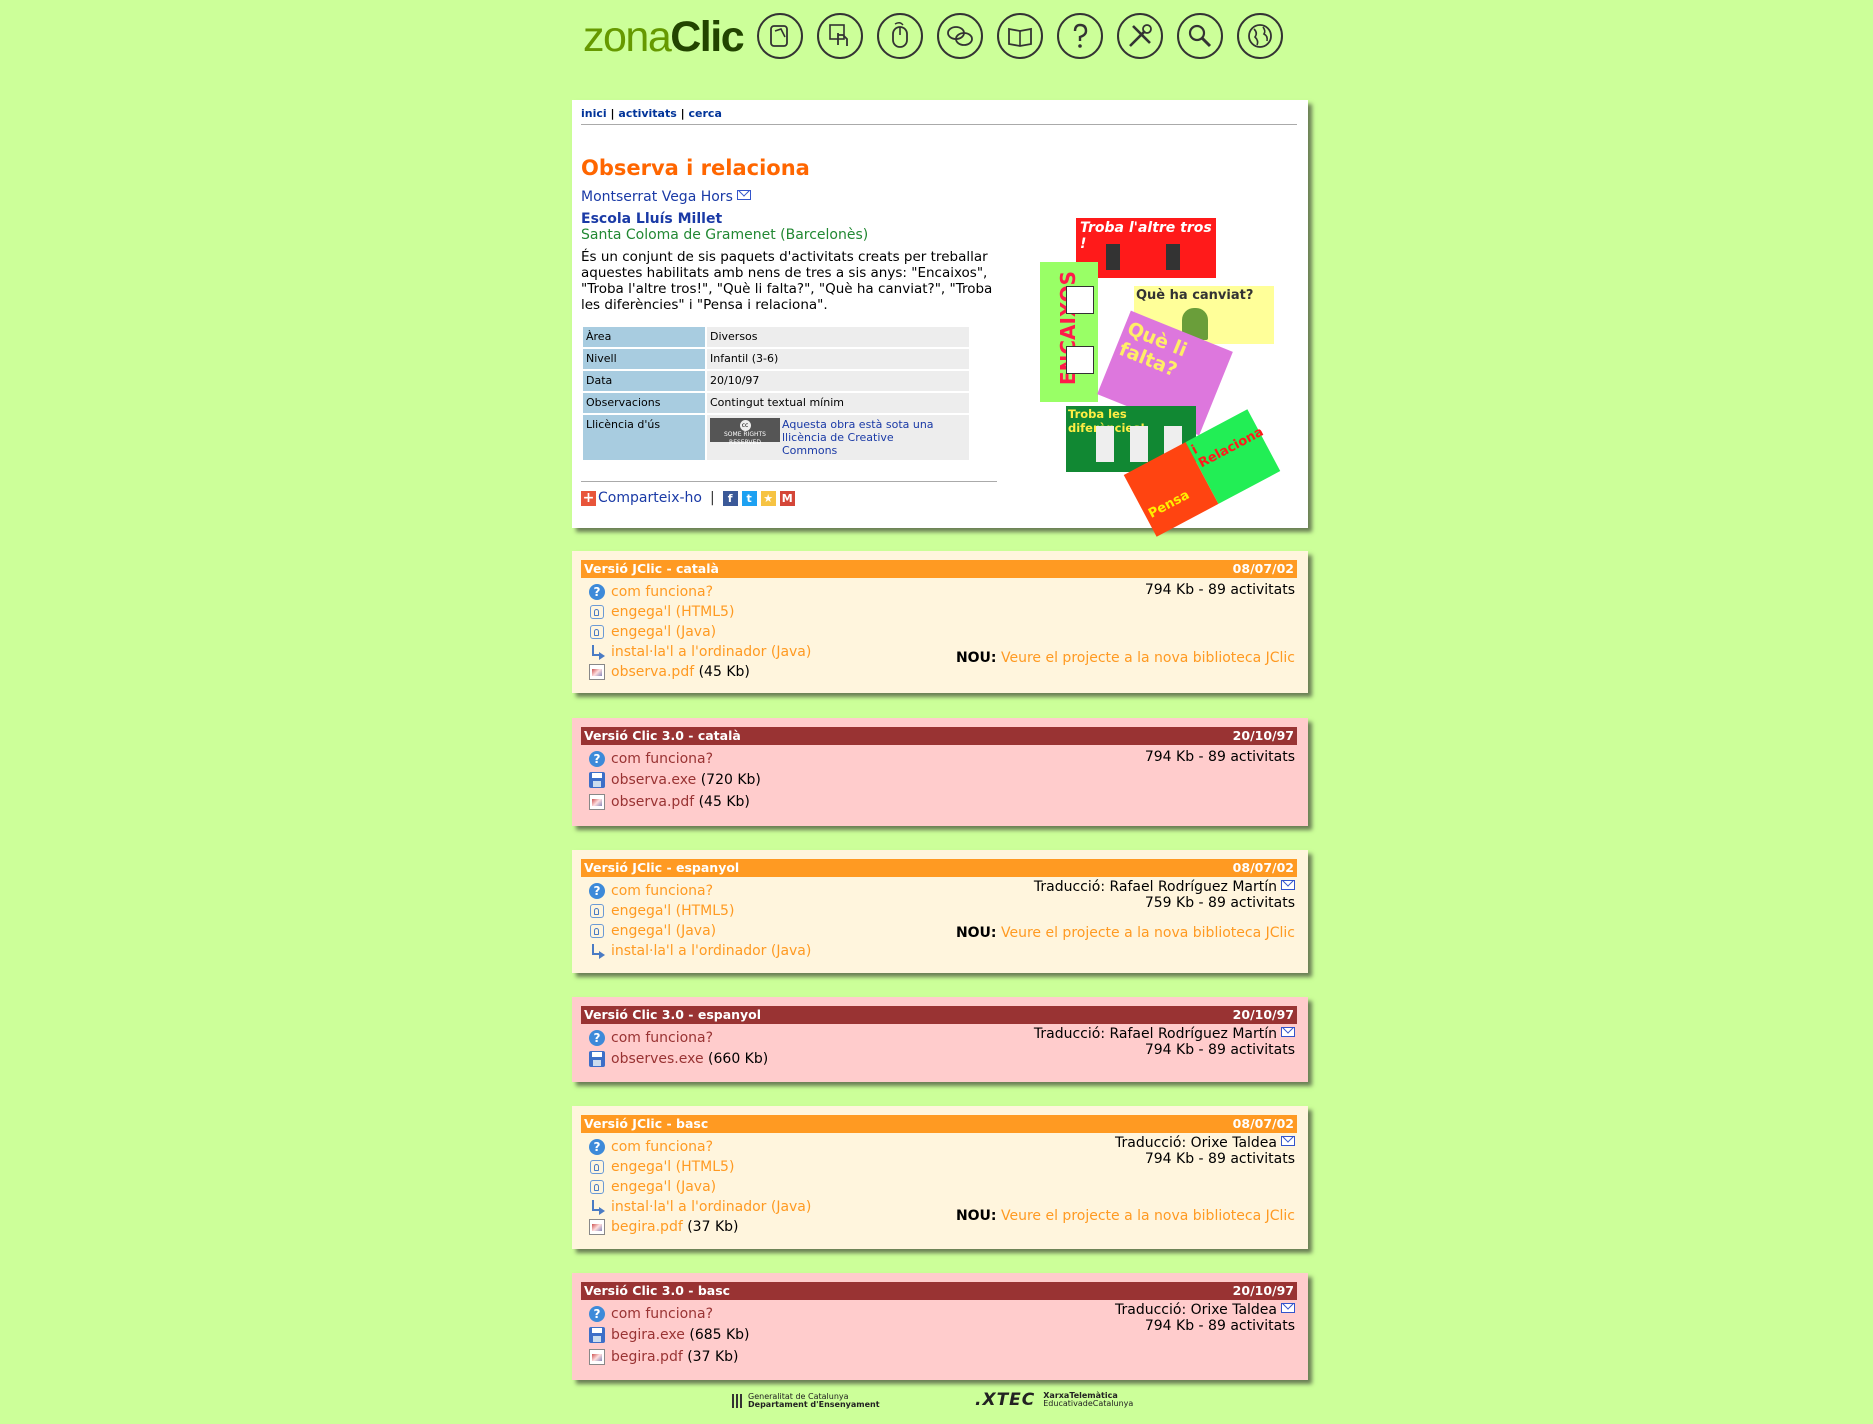 This screenshot has width=1873, height=1424. I want to click on school-town: Santa Coloma de Gramenet (Barcelonès), so click(725, 235).